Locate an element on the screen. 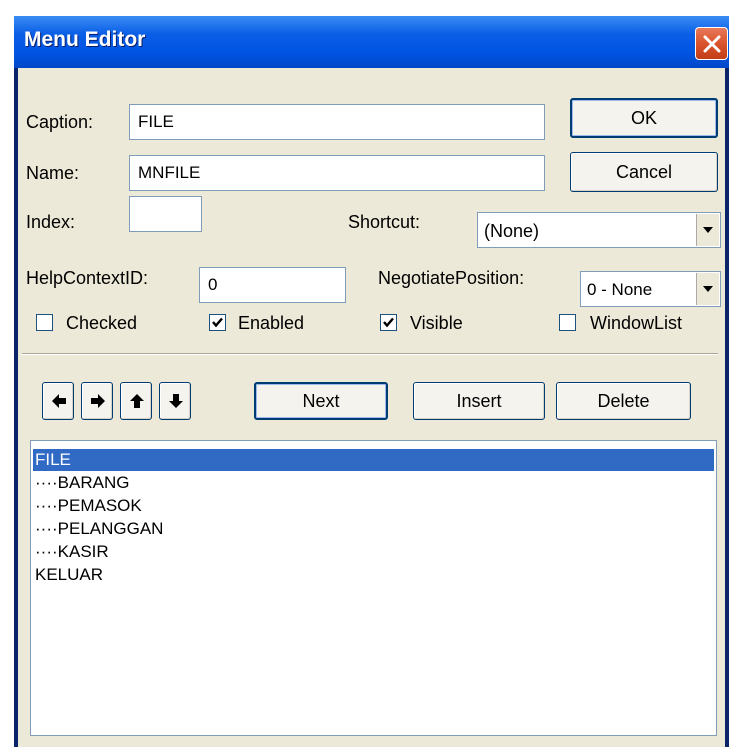 The height and width of the screenshot is (747, 729). enabled-checkbox is located at coordinates (217, 322).